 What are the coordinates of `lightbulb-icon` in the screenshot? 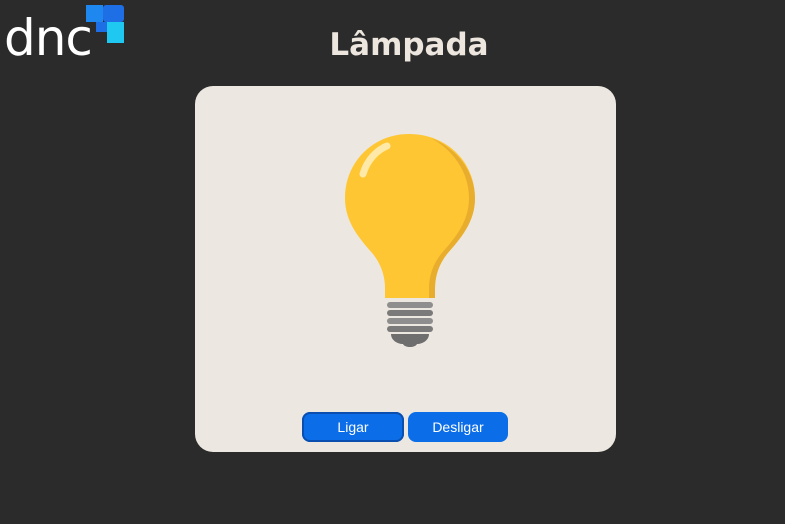 It's located at (410, 240).